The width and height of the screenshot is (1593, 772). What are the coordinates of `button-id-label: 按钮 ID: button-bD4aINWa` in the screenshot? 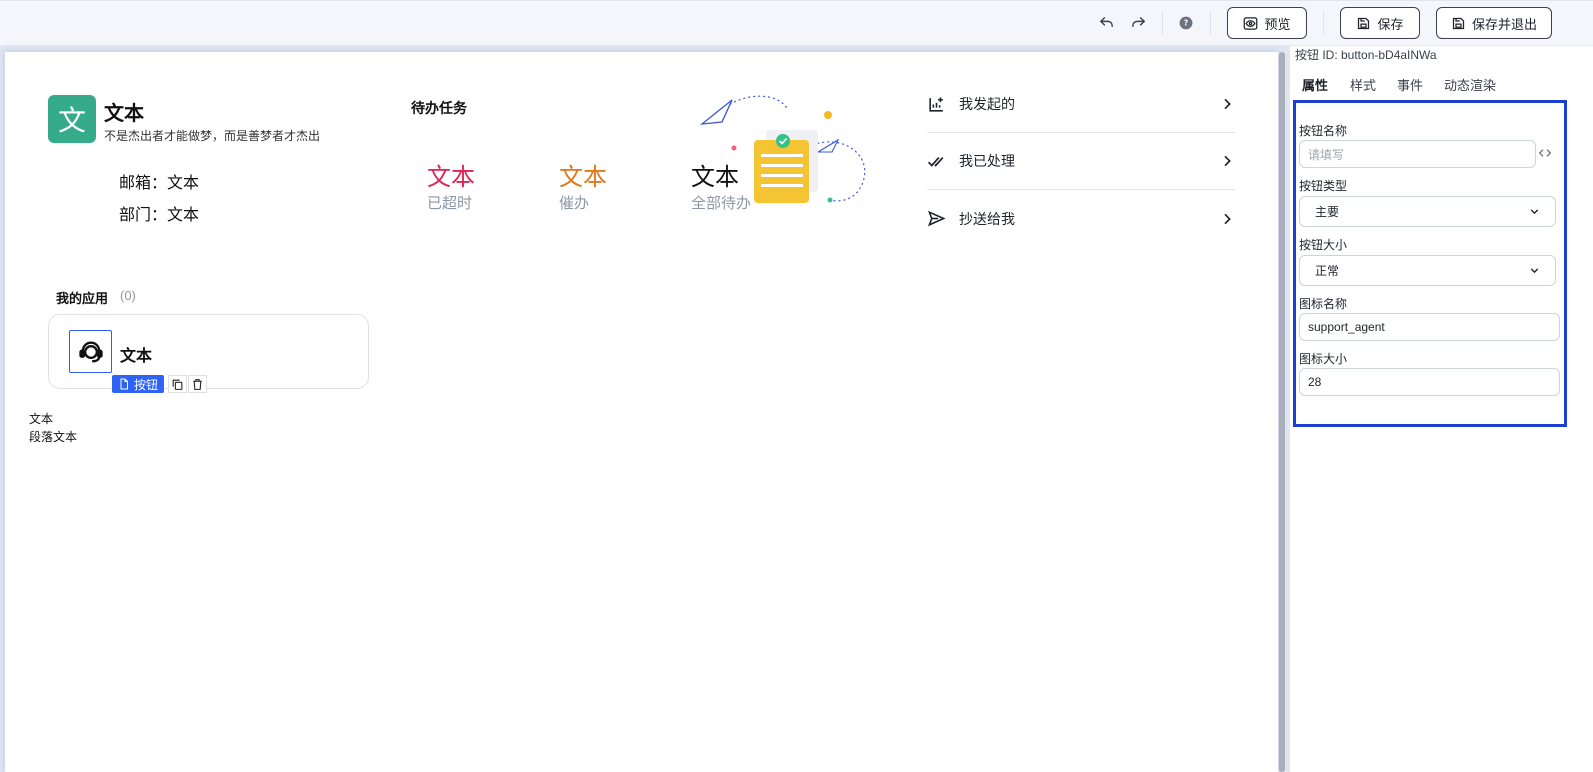 It's located at (1366, 55).